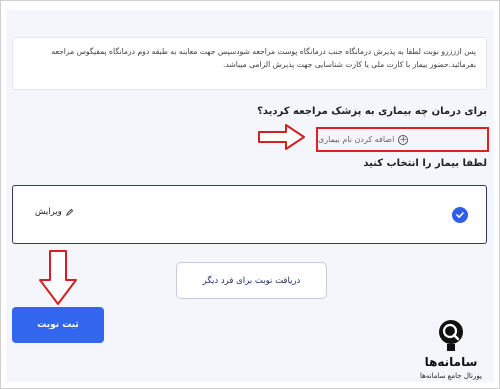 The width and height of the screenshot is (500, 389). Describe the element at coordinates (251, 280) in the screenshot. I see `another-person-button: دریافت نوبت برای فرد دیگر` at that location.